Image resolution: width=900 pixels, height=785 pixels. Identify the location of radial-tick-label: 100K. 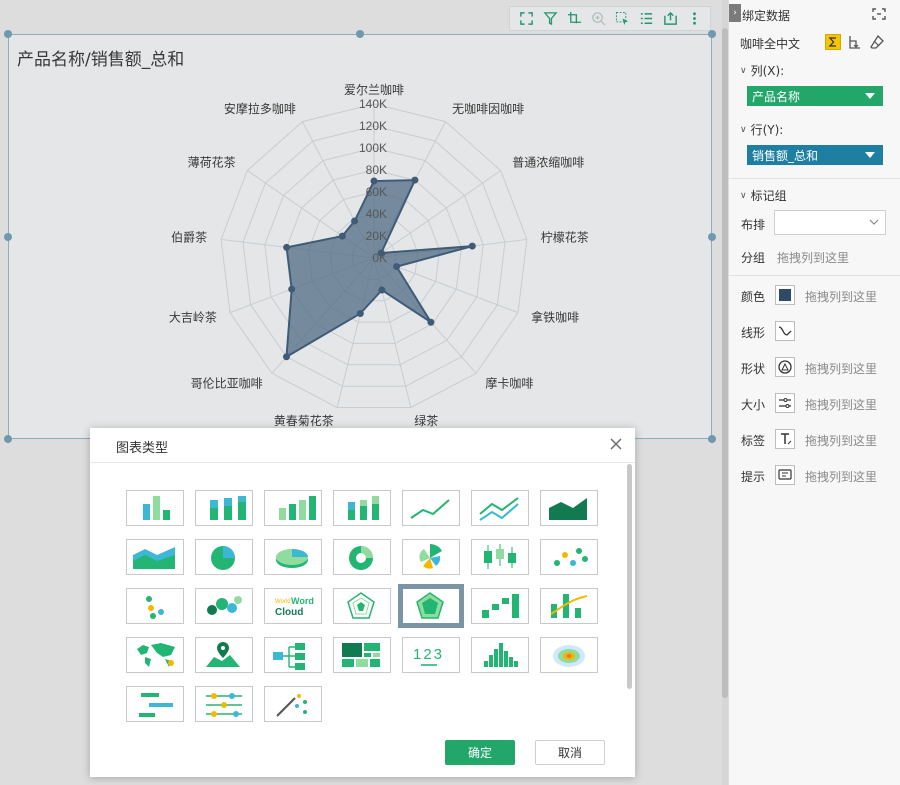
(373, 148).